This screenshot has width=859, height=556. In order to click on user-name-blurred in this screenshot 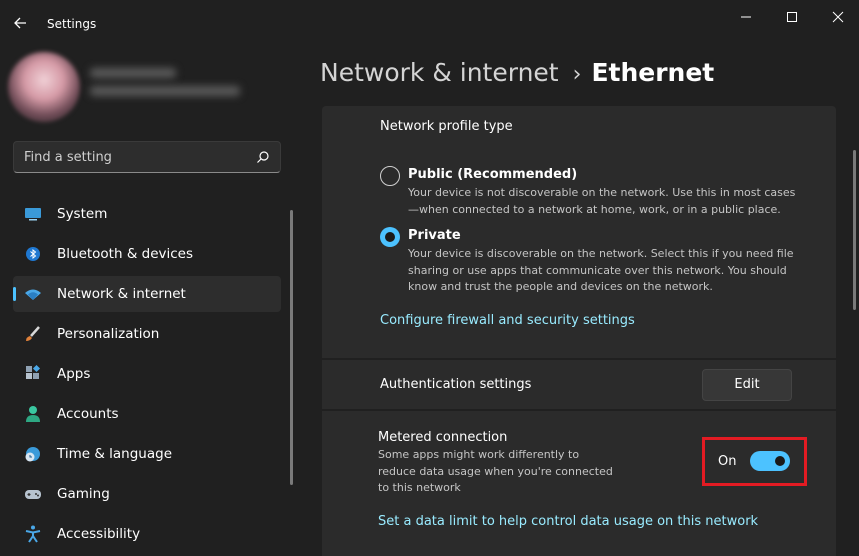, I will do `click(133, 73)`.